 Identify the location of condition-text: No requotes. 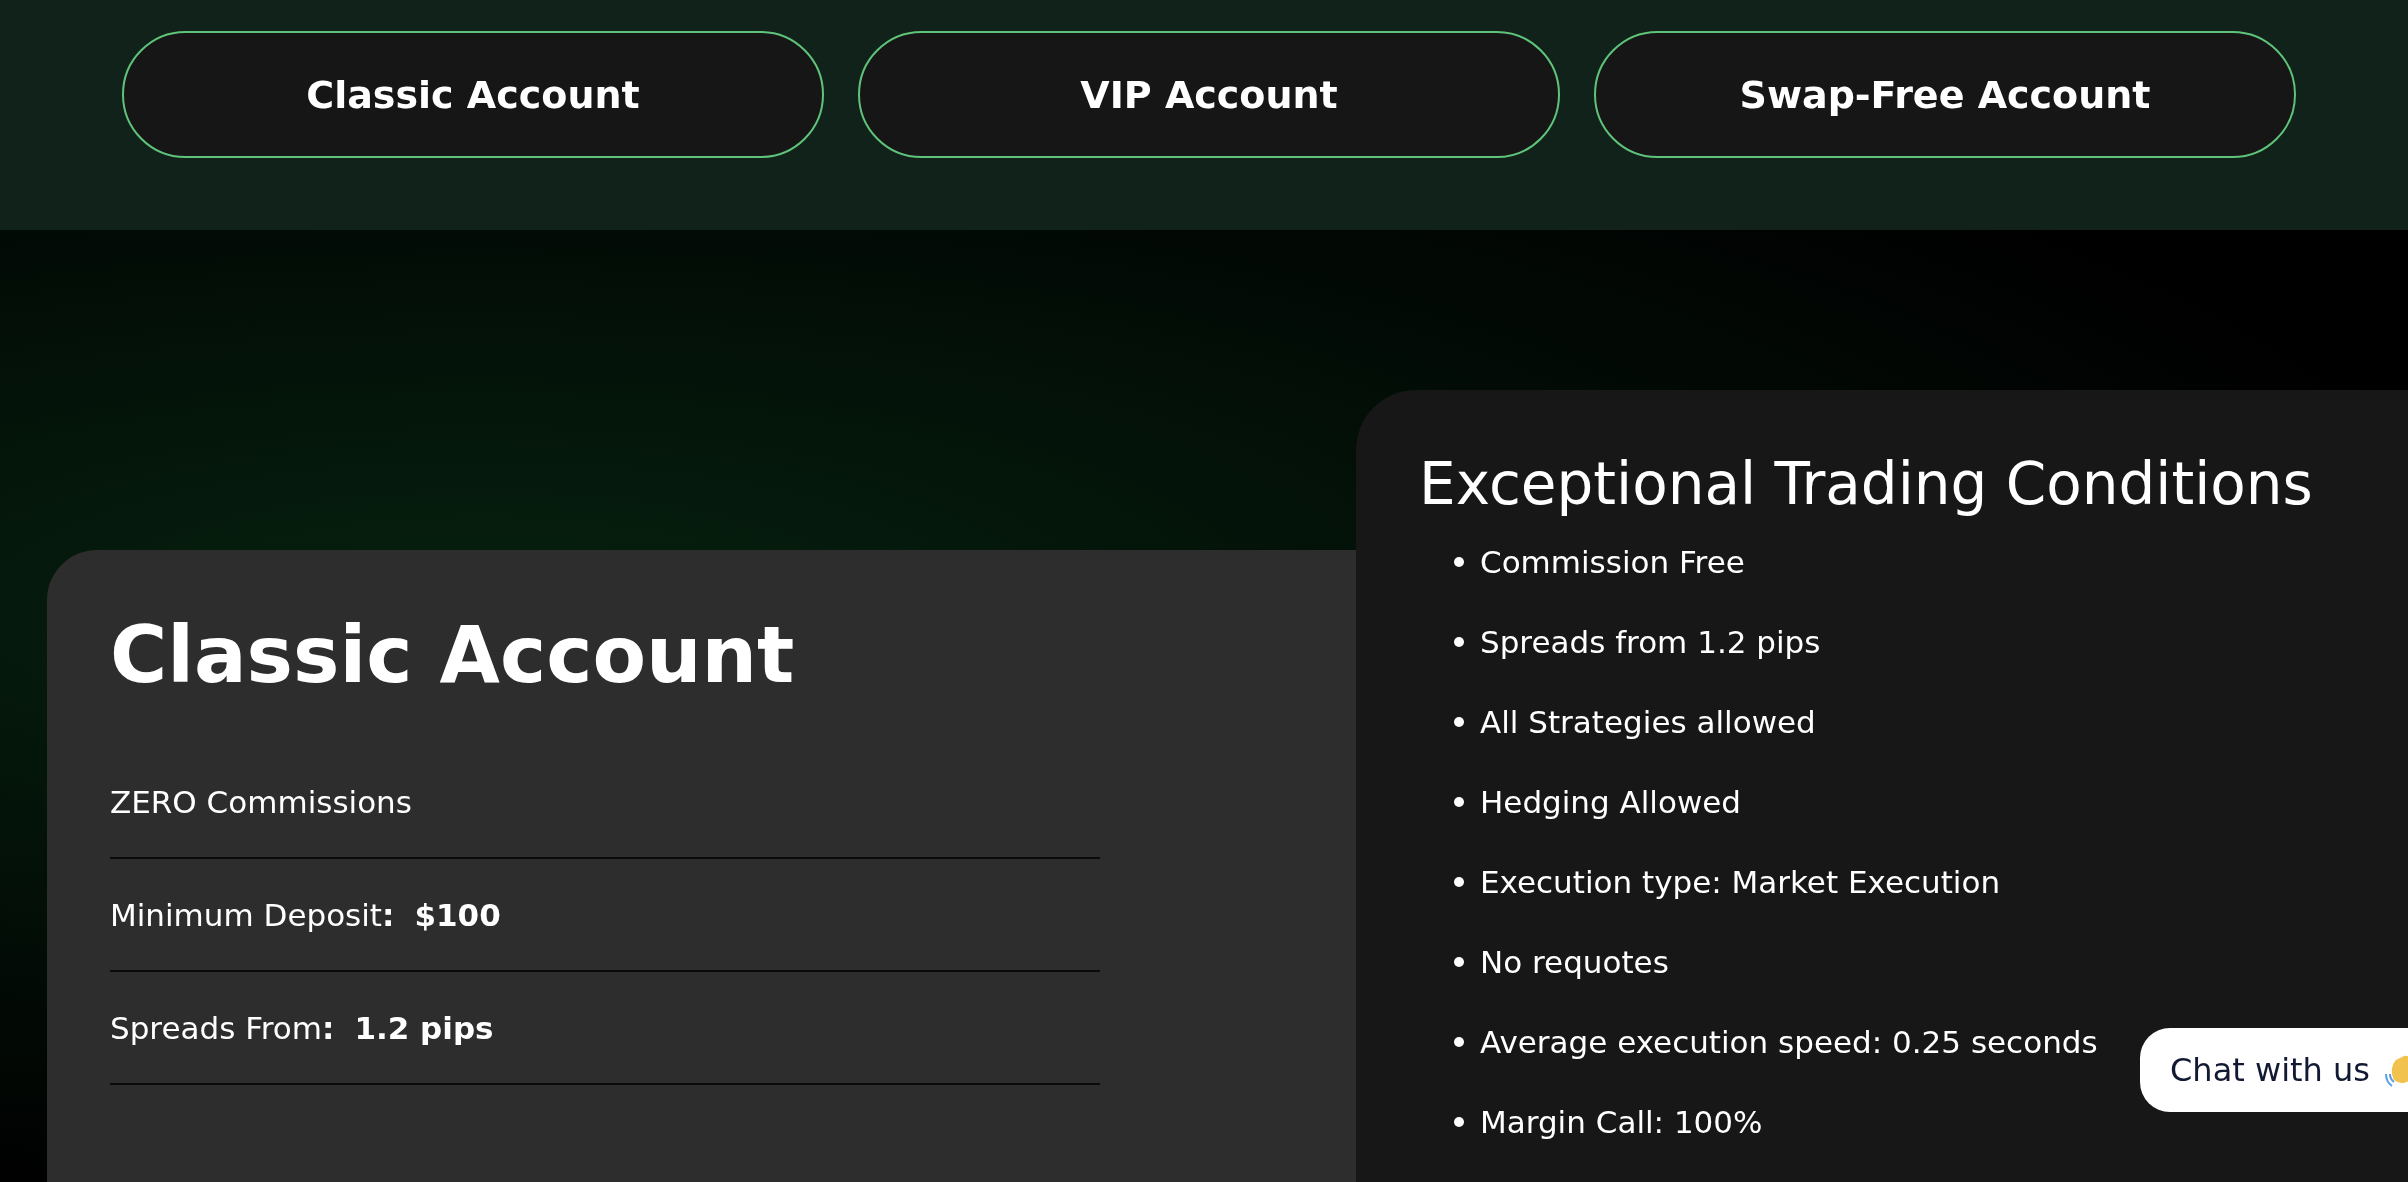
(1574, 962).